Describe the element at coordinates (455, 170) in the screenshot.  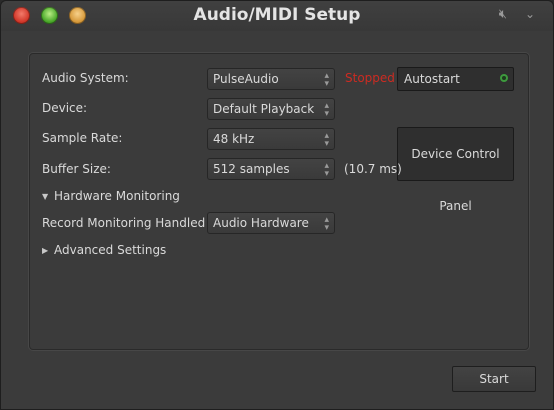
I see `device-control-panel-button: Device Control Panel` at that location.